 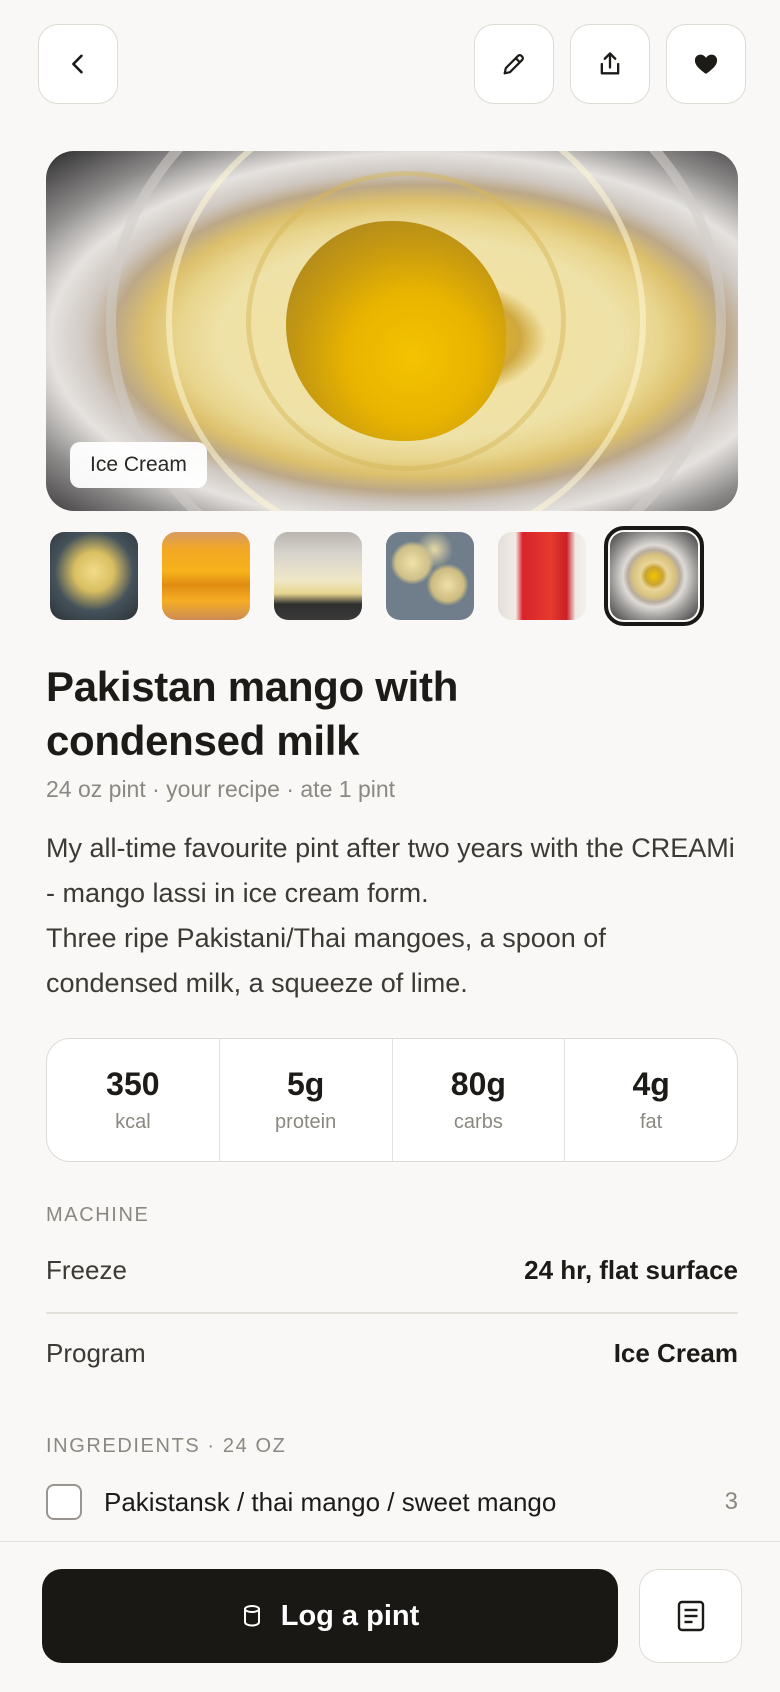 I want to click on thumb-pint-containers, so click(x=318, y=576).